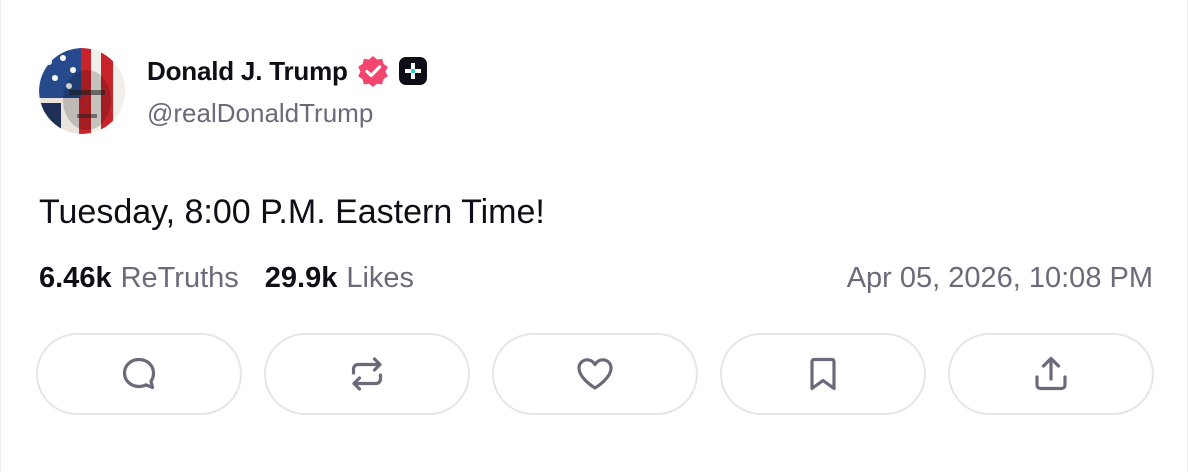  I want to click on plus-badge-icon, so click(413, 71).